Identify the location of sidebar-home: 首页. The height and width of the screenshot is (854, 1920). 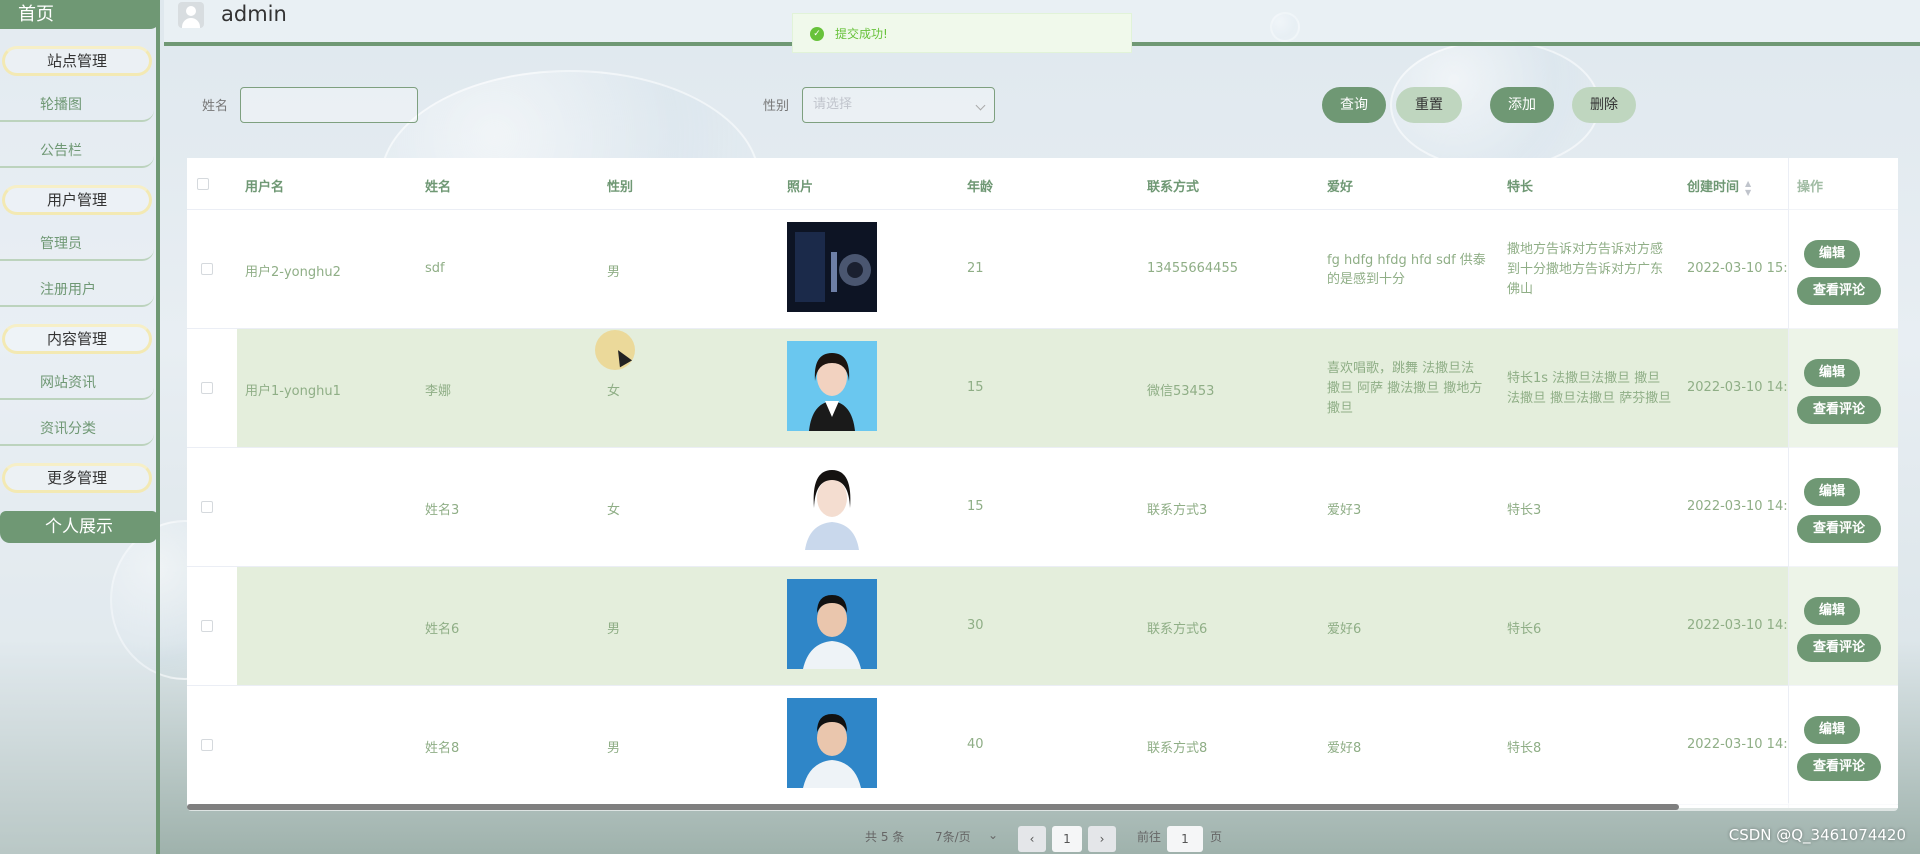
(80, 14).